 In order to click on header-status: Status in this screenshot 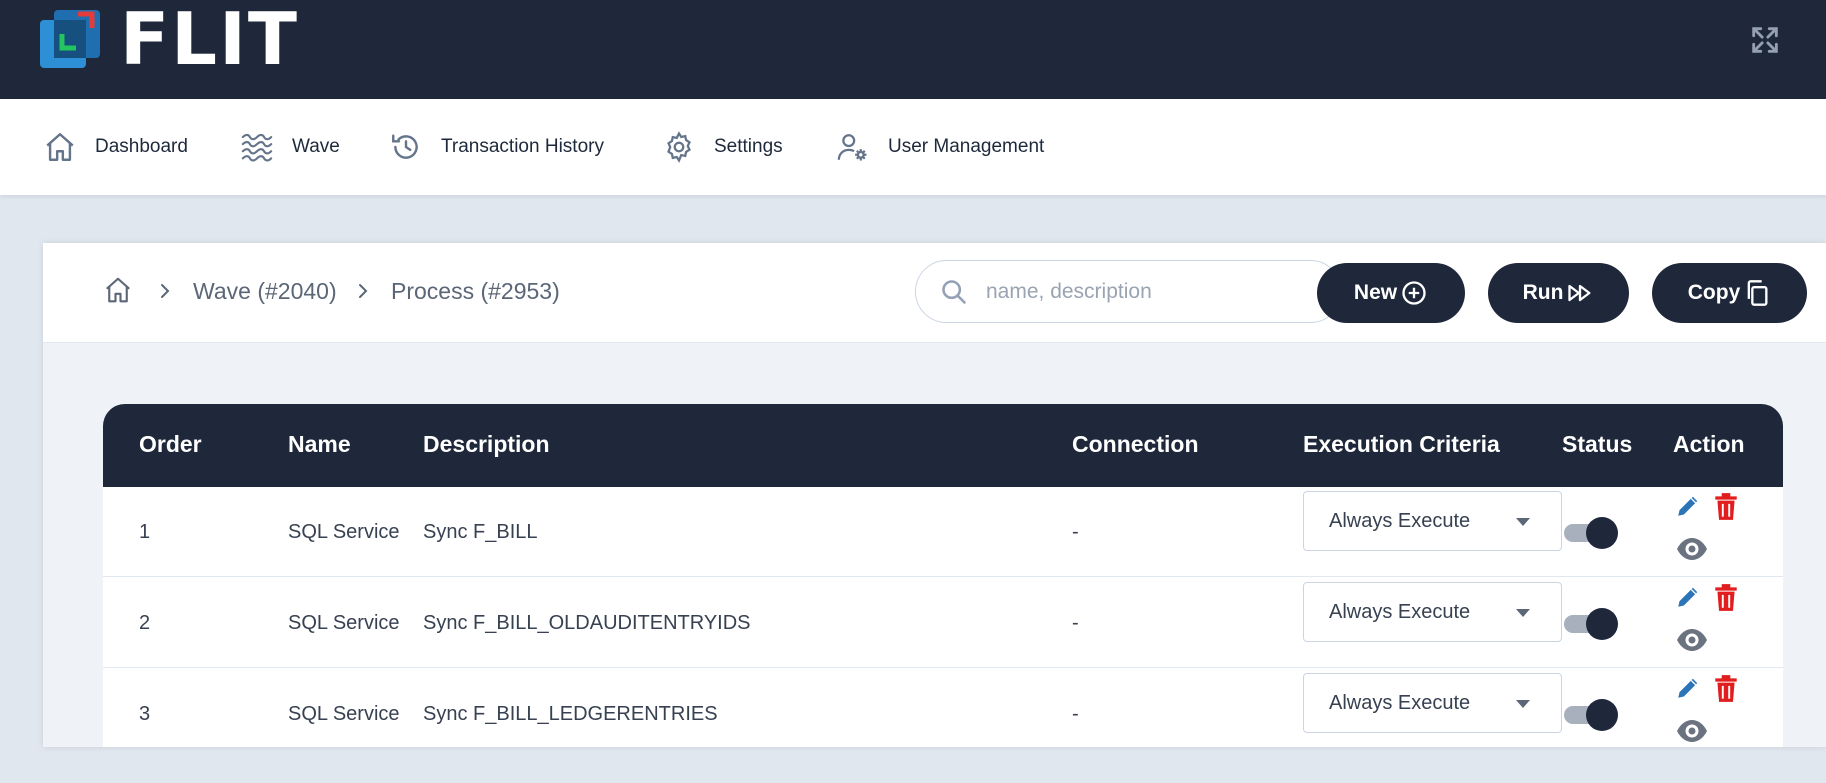, I will do `click(1597, 444)`.